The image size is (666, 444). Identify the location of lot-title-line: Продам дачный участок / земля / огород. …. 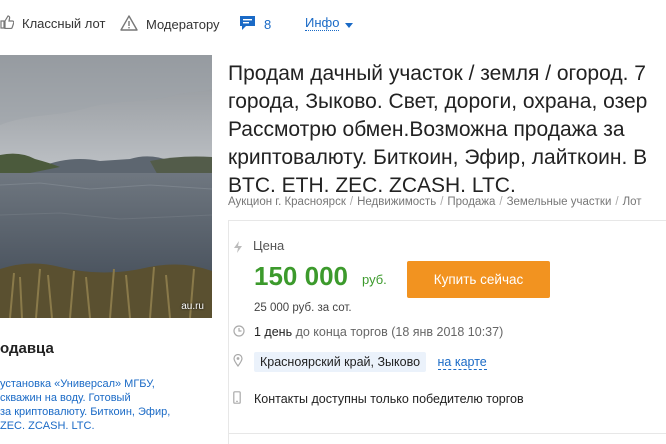
(437, 73).